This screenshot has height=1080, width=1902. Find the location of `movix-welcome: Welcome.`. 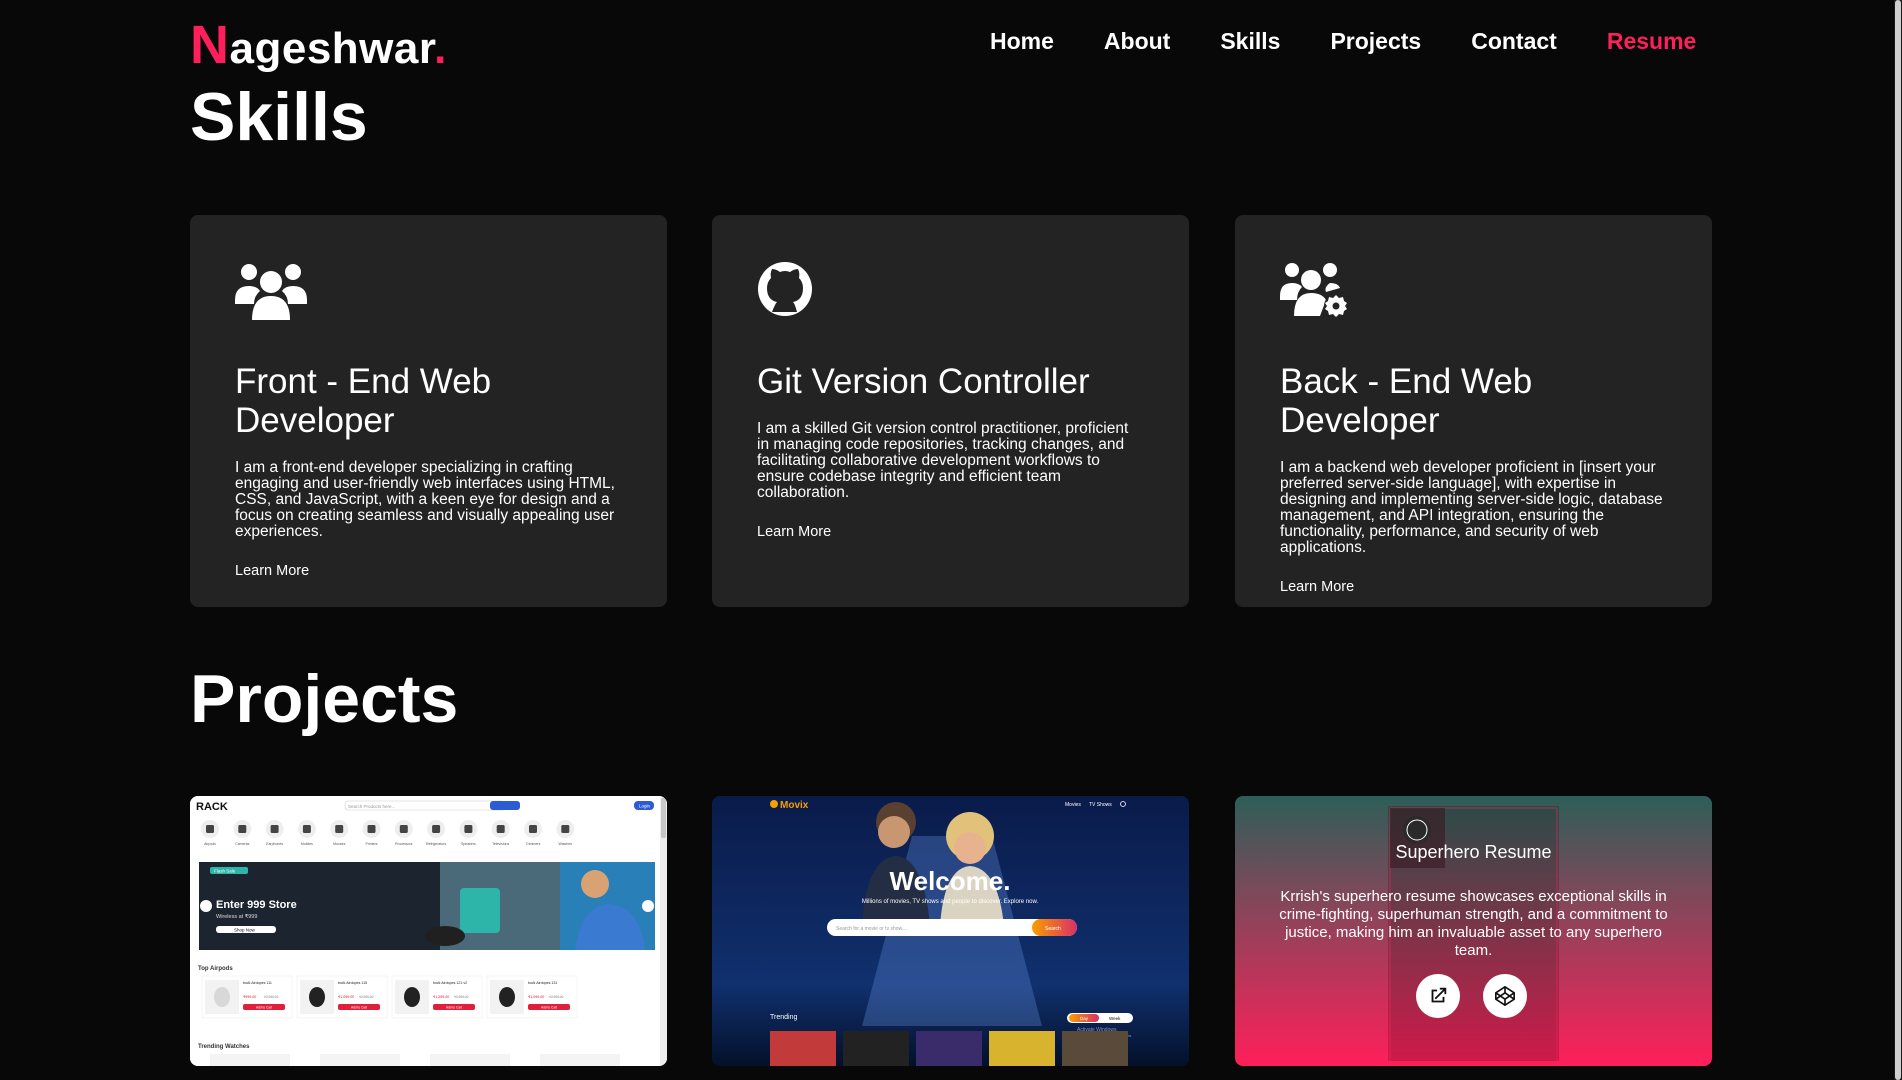

movix-welcome: Welcome. is located at coordinates (950, 881).